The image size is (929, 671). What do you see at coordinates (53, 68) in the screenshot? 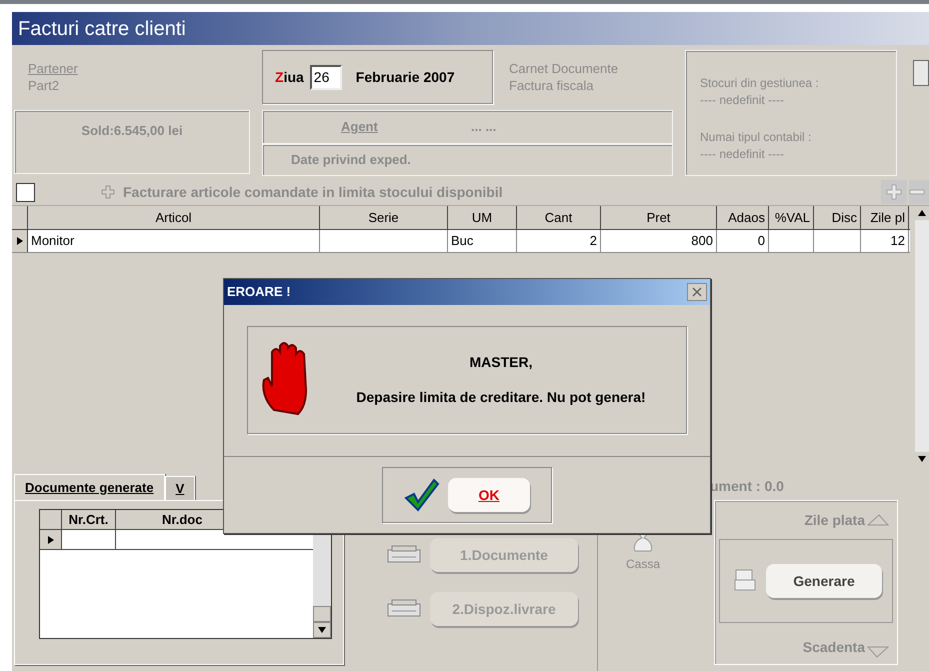
I see `partner-label: Partener` at bounding box center [53, 68].